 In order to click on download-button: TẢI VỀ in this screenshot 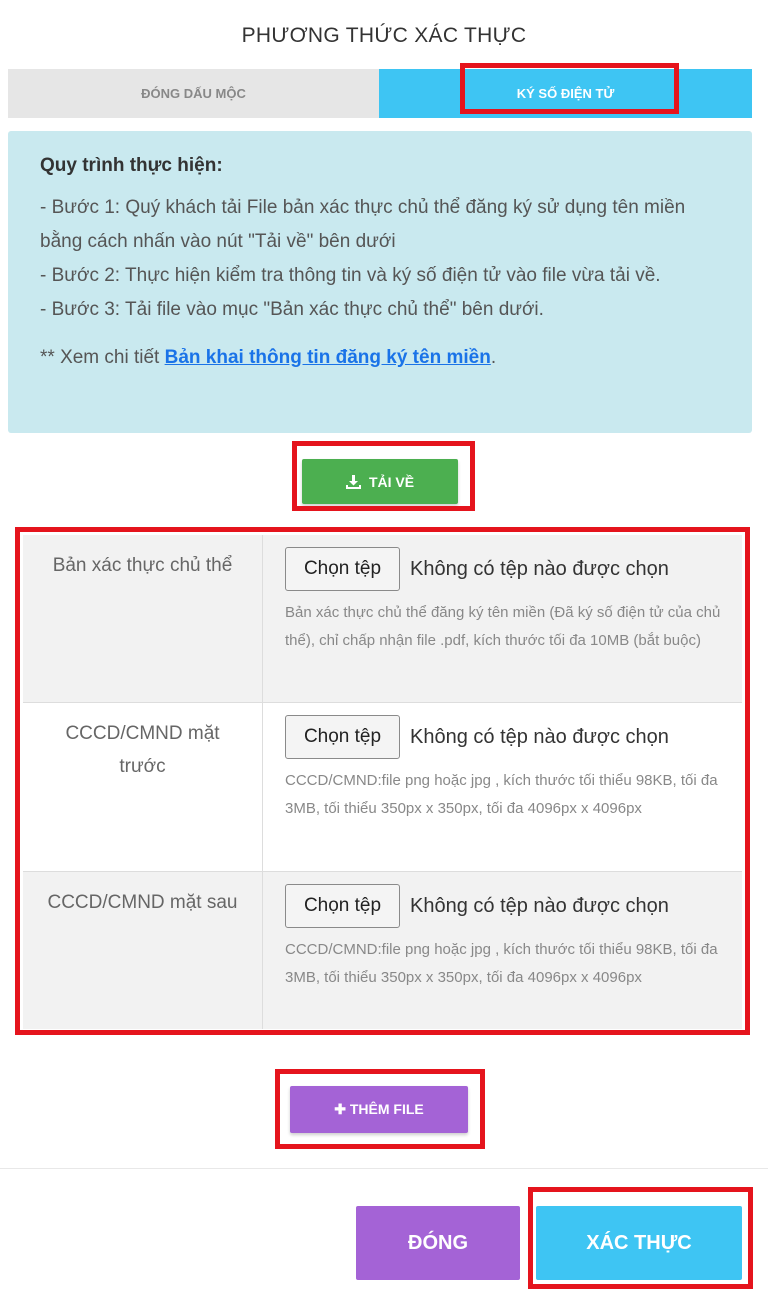, I will do `click(380, 481)`.